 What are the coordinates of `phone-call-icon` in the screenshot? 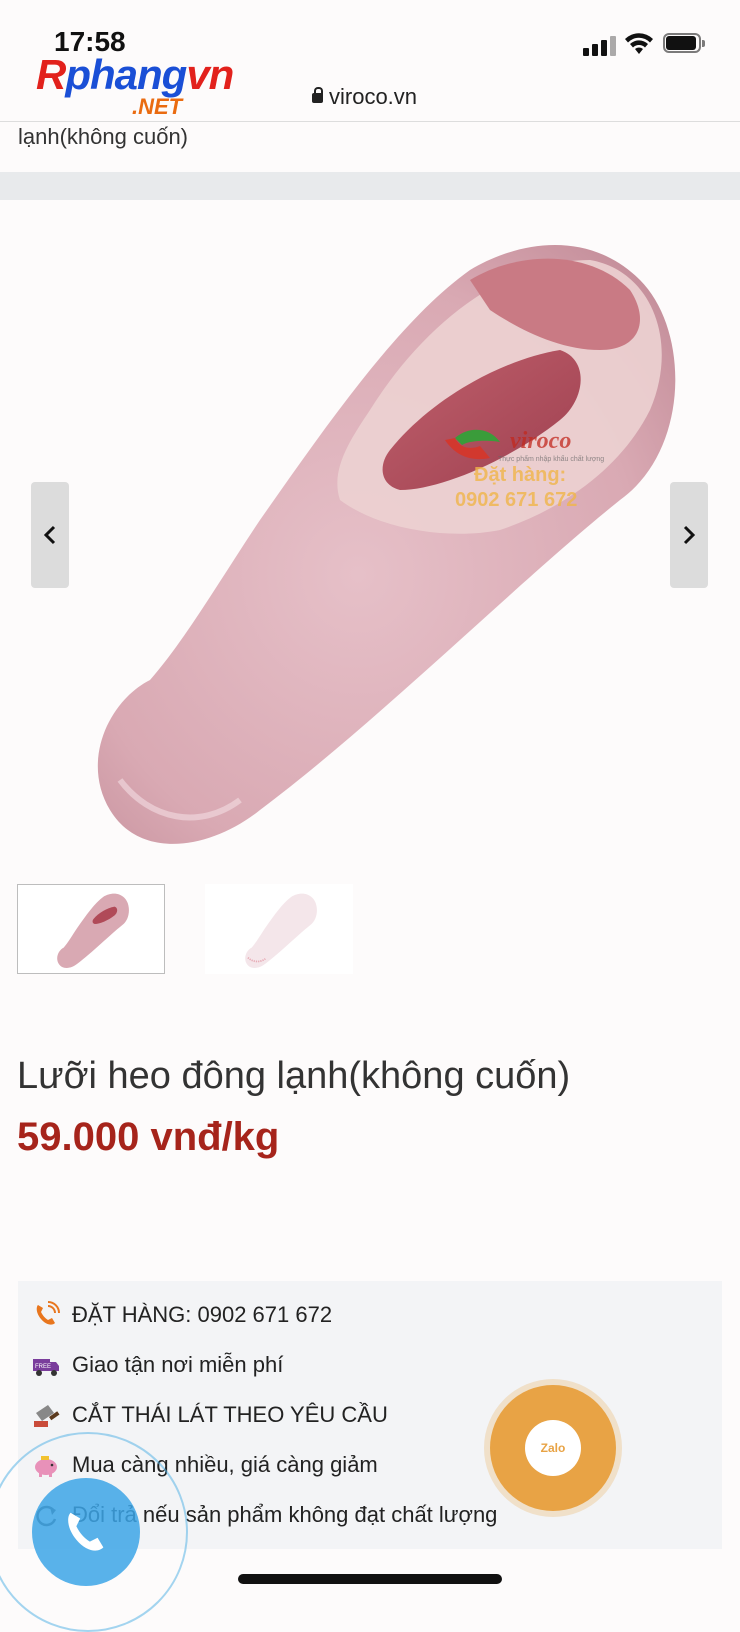 It's located at (46, 1315).